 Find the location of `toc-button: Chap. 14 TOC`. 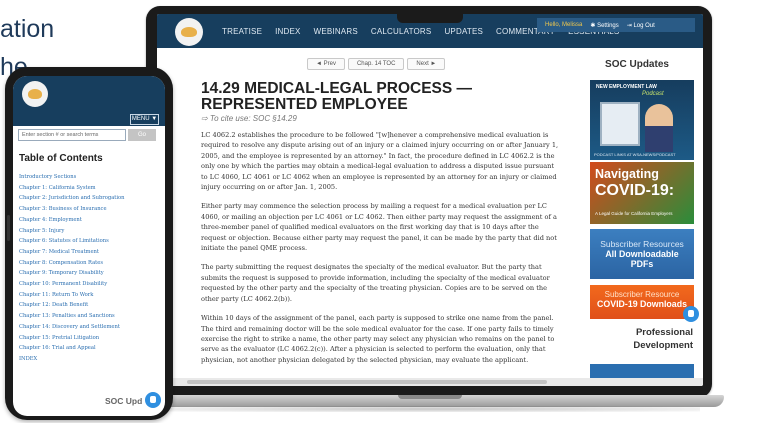

toc-button: Chap. 14 TOC is located at coordinates (376, 64).